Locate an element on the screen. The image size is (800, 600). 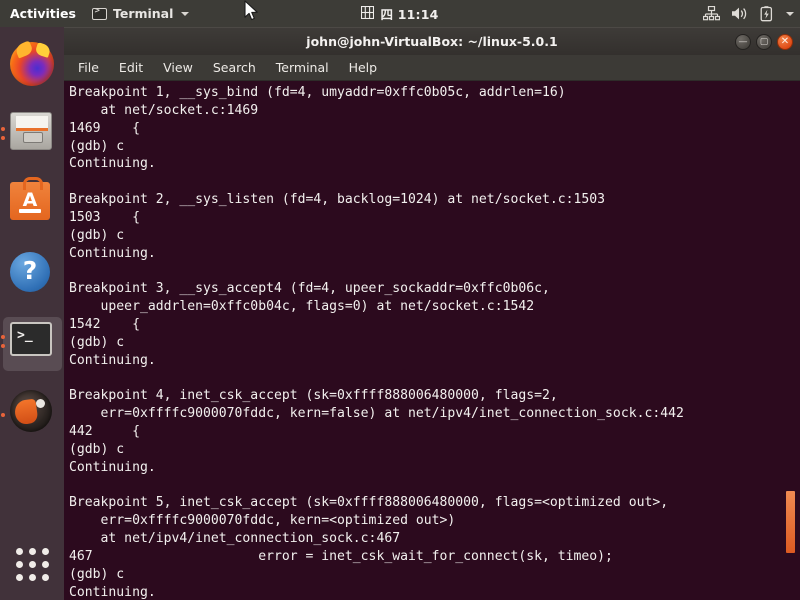
system-tray is located at coordinates (748, 13).